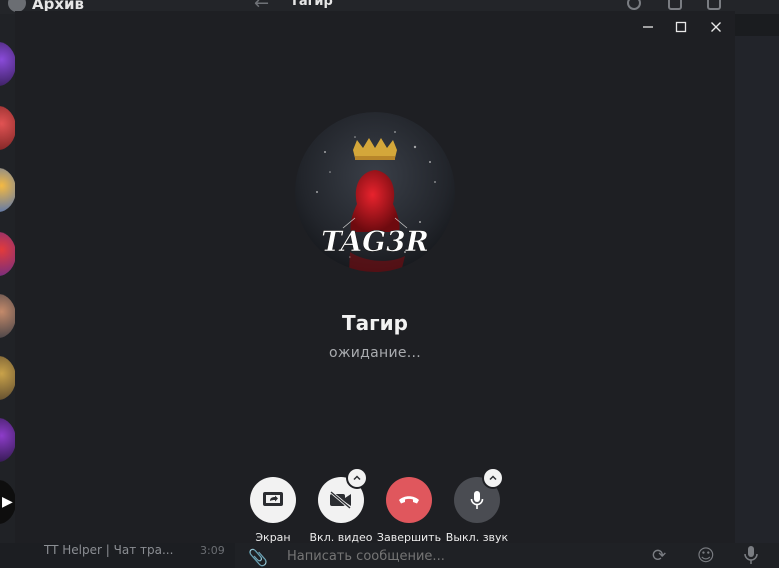 The image size is (779, 568). What do you see at coordinates (706, 556) in the screenshot?
I see `emoji-icon: ☺` at bounding box center [706, 556].